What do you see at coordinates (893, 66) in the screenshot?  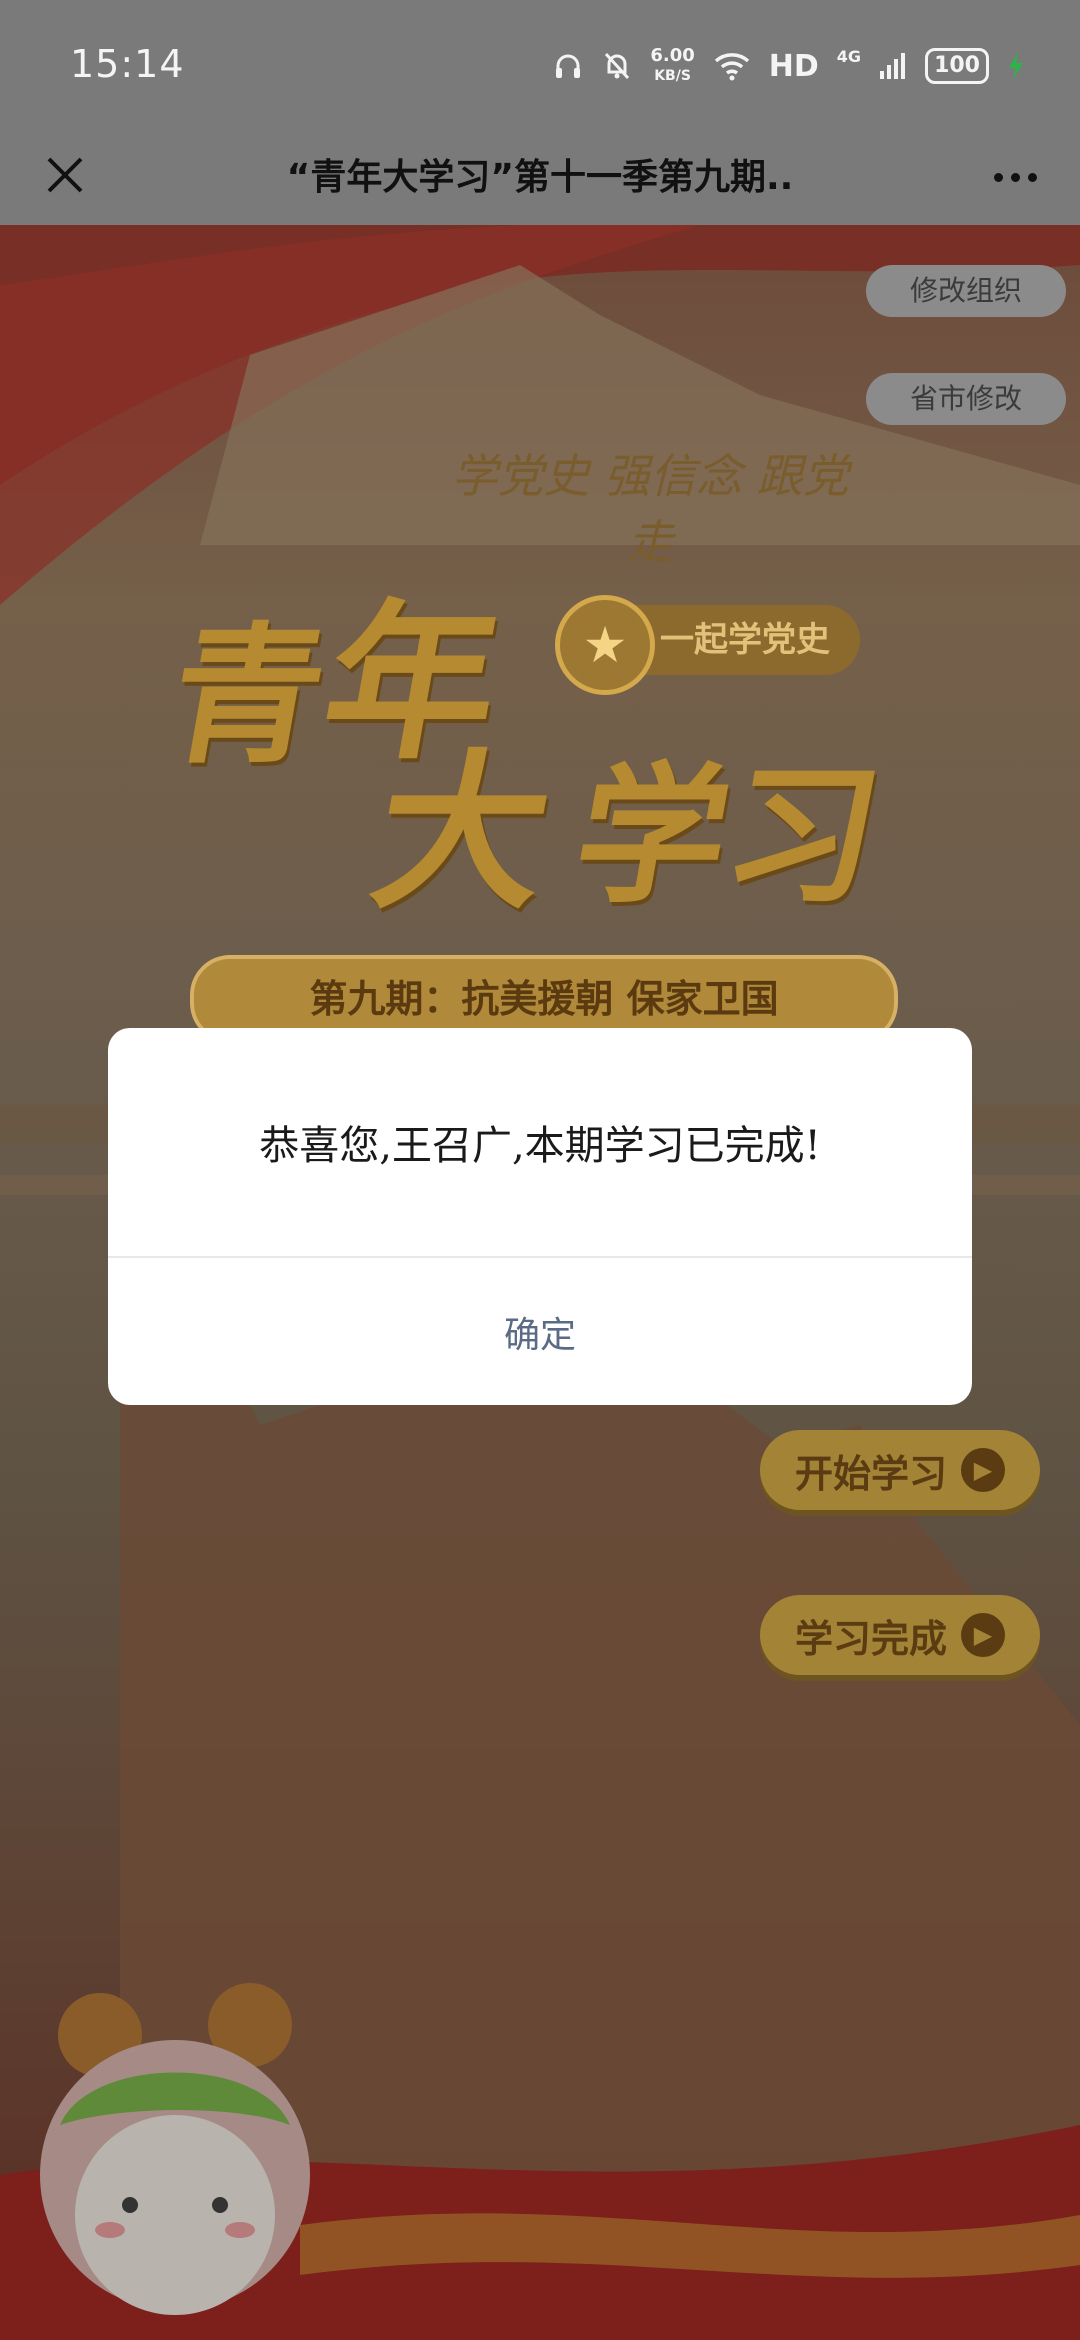 I see `signal-icon` at bounding box center [893, 66].